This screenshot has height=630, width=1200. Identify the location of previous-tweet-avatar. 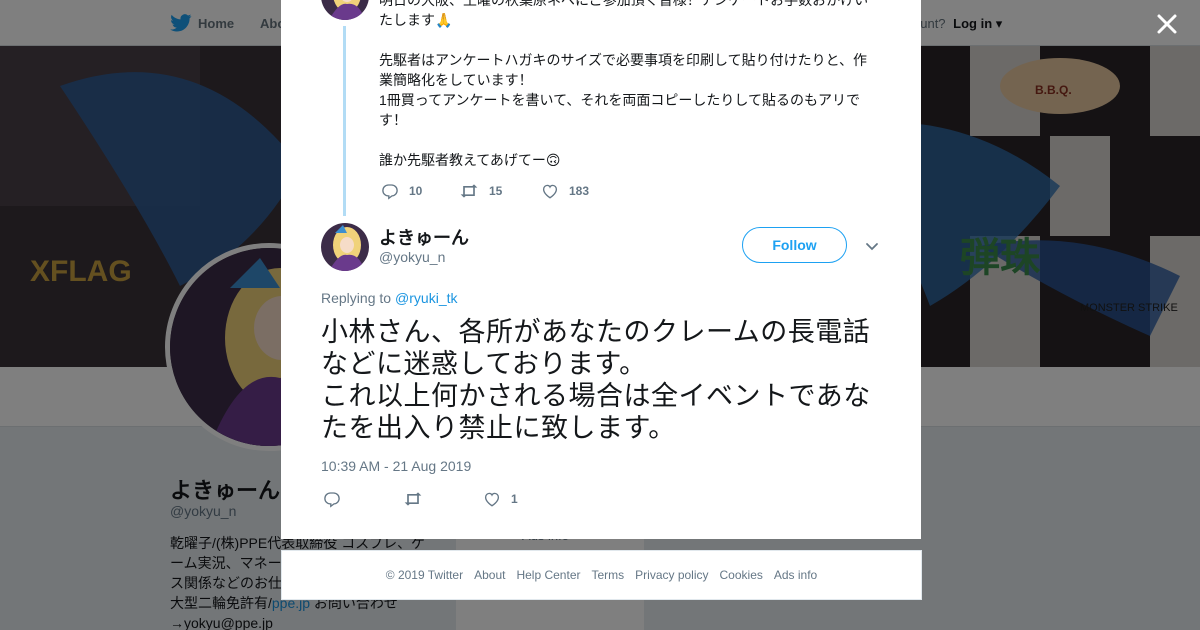
(345, 10).